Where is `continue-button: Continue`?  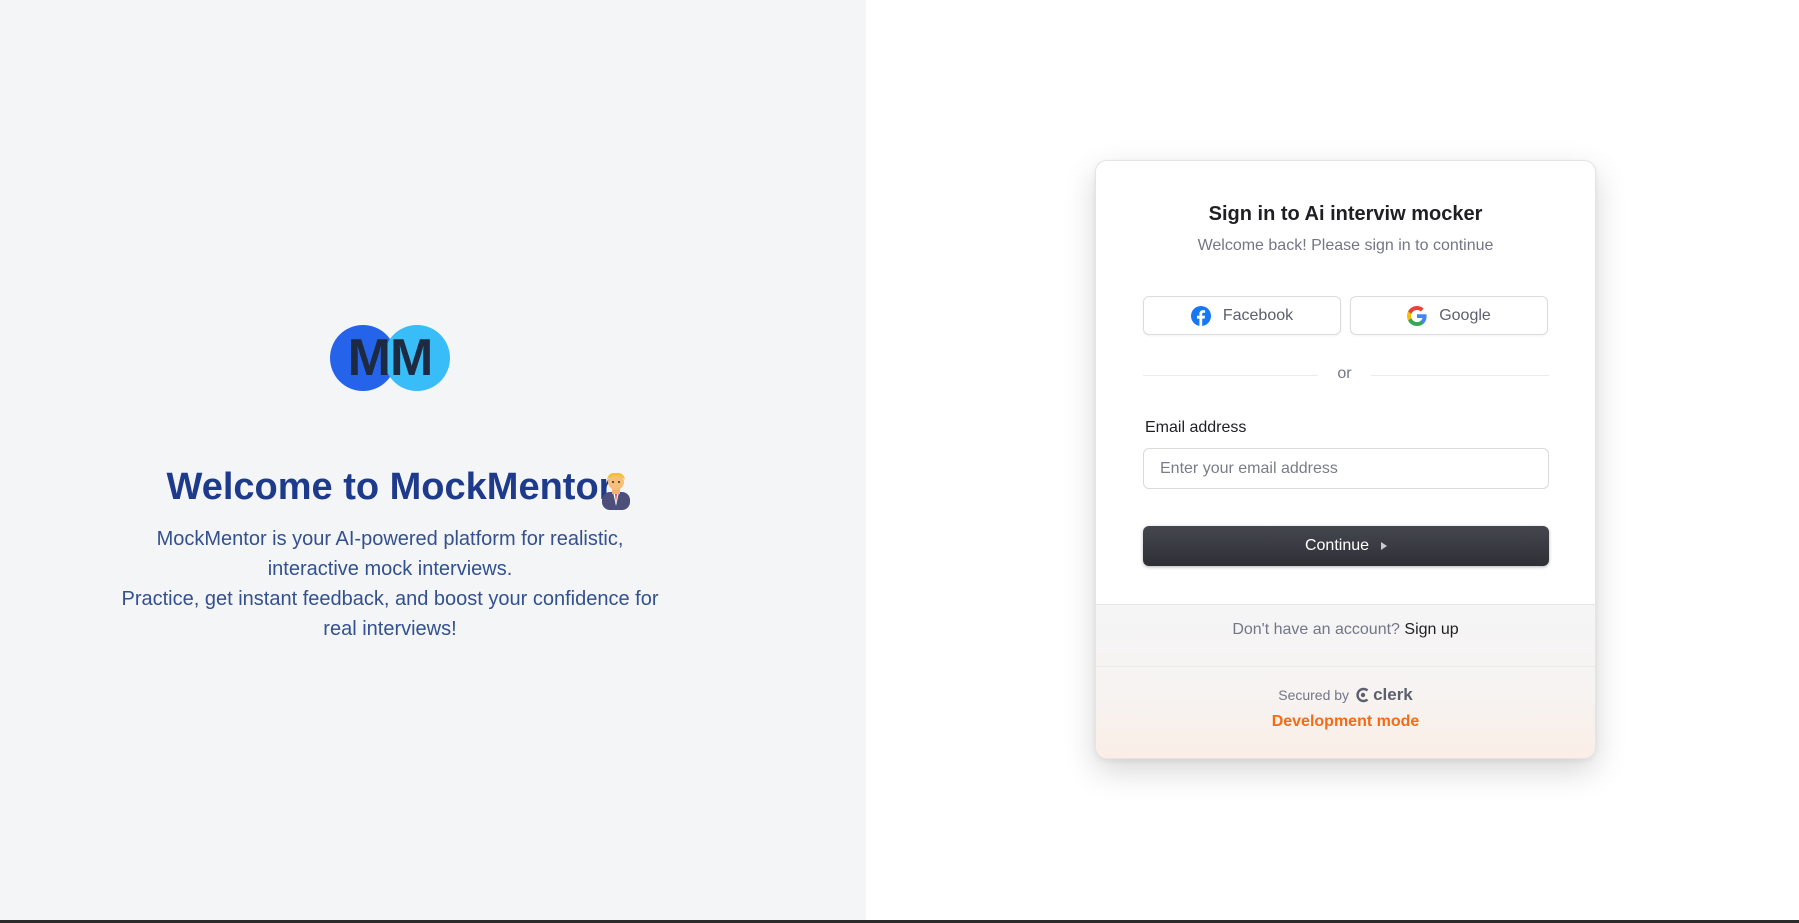
continue-button: Continue is located at coordinates (1346, 546).